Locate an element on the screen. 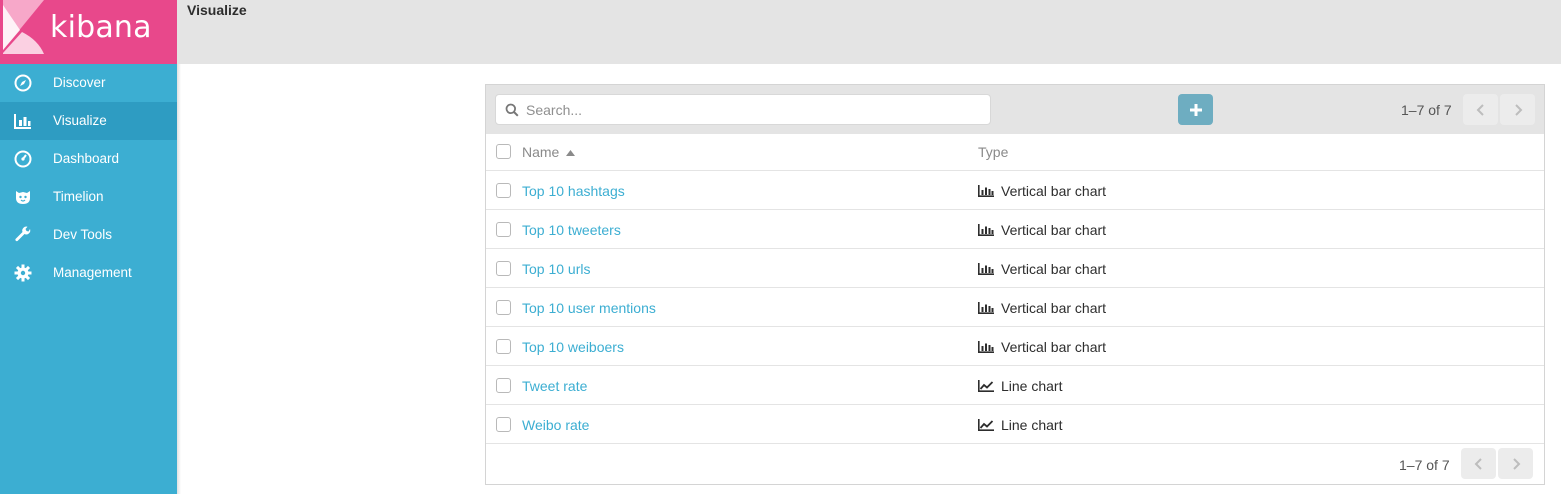  search-box is located at coordinates (743, 109).